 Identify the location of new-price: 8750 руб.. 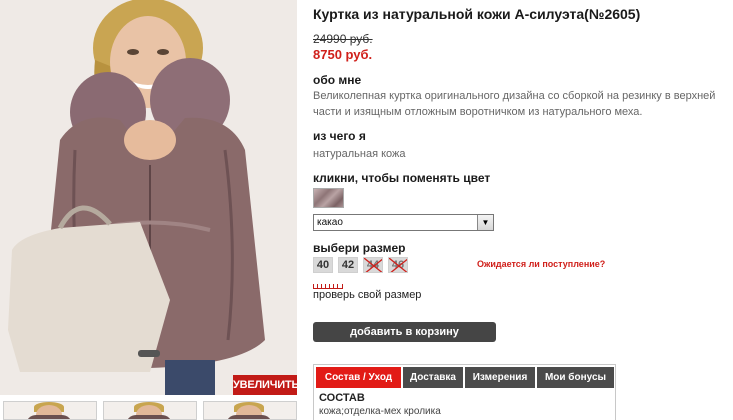
(343, 54).